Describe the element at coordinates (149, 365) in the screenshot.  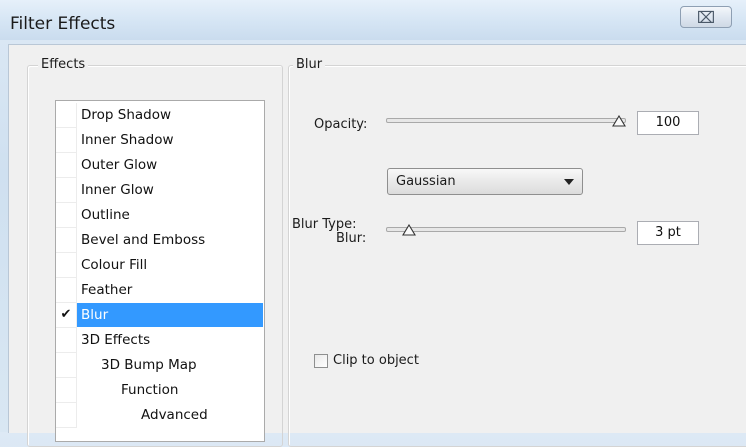
I see `effect-item-label: 3D Bump Map` at that location.